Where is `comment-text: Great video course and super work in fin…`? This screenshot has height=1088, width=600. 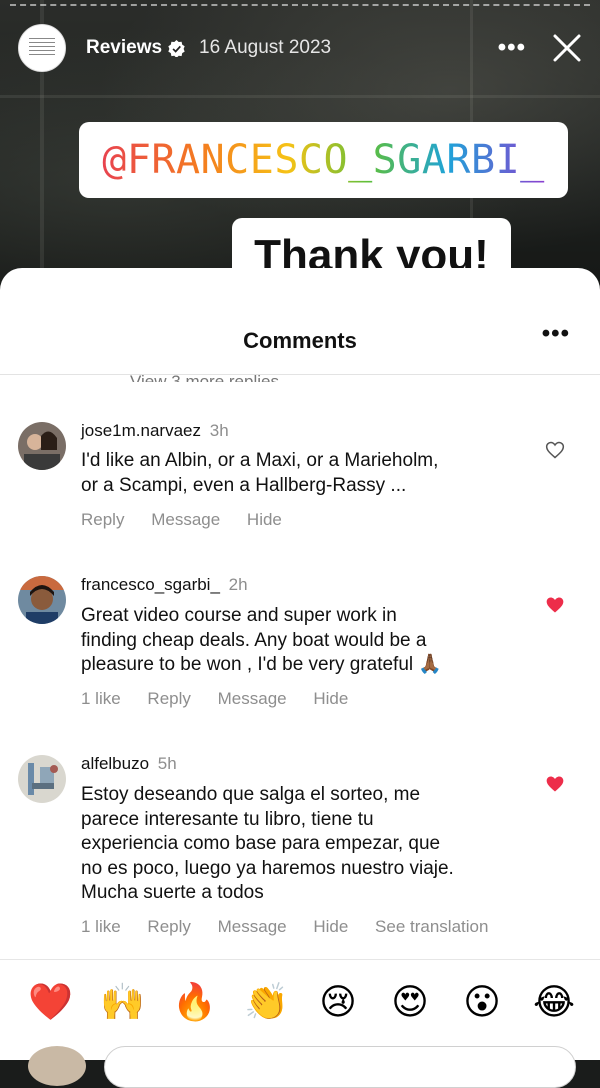 comment-text: Great video course and super work in fin… is located at coordinates (301, 641).